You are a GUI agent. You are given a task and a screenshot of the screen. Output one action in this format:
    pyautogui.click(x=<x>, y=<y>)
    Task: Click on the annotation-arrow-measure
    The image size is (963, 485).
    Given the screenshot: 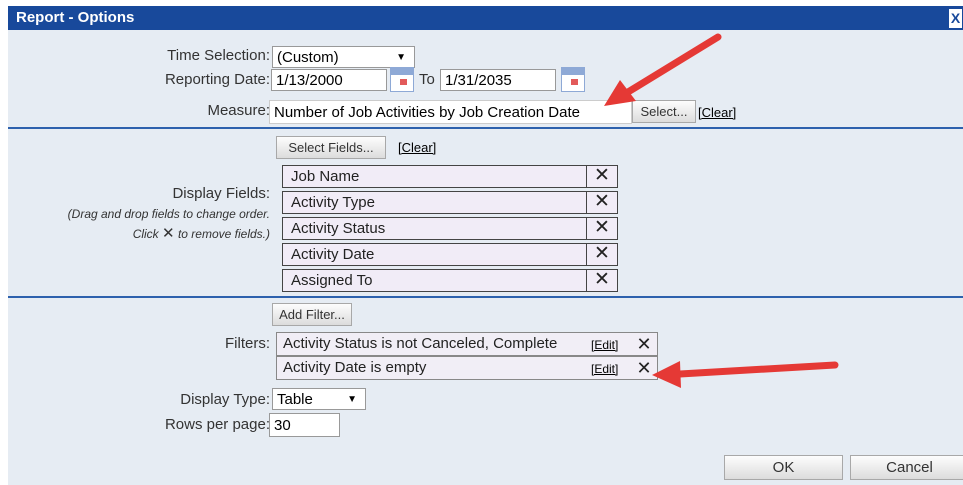 What is the action you would take?
    pyautogui.click(x=663, y=69)
    